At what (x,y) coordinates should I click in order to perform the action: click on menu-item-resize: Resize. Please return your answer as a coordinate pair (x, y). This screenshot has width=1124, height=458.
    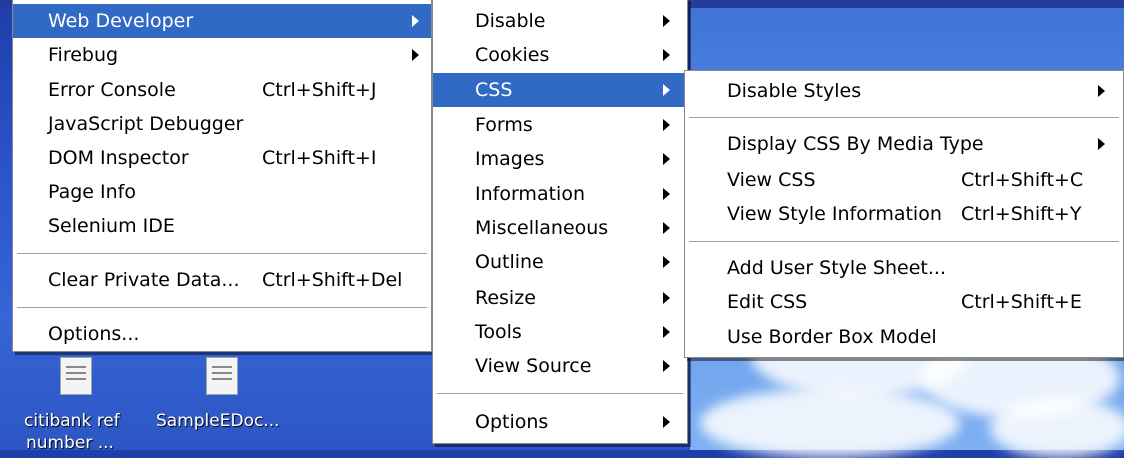
    Looking at the image, I should click on (560, 298).